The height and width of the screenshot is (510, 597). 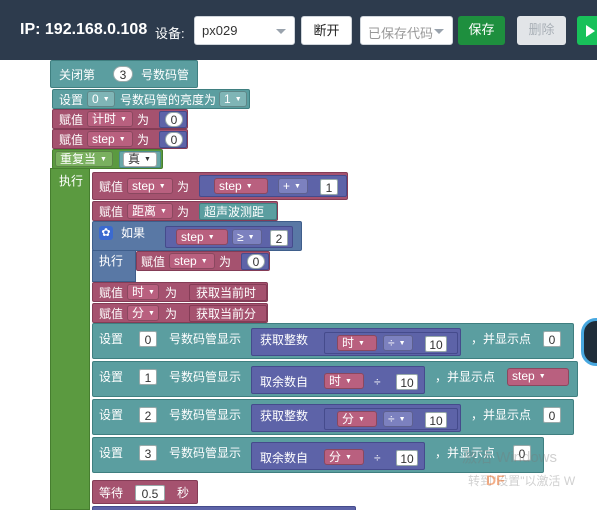 I want to click on brightness-set-label: 设置, so click(x=71, y=100).